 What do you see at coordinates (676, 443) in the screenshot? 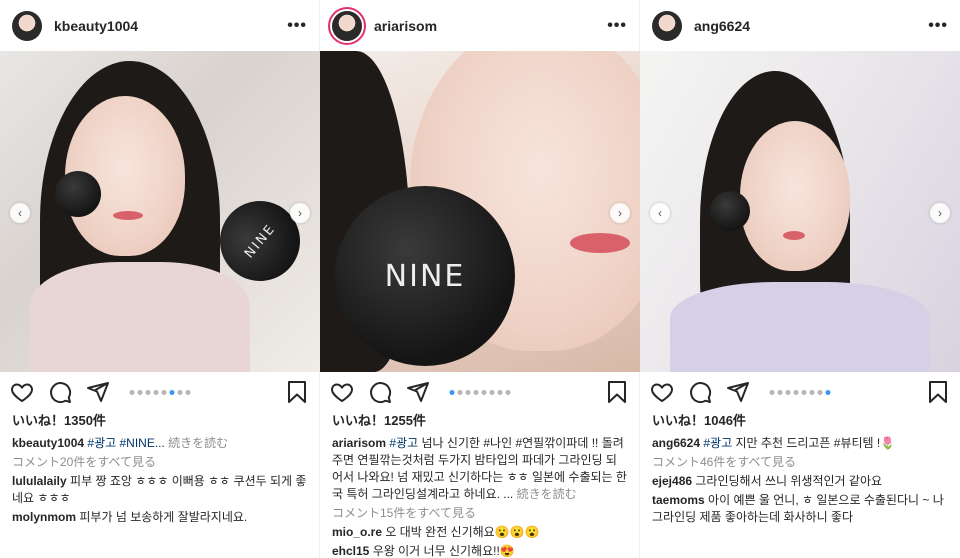
I see `caption-username: ang6624` at bounding box center [676, 443].